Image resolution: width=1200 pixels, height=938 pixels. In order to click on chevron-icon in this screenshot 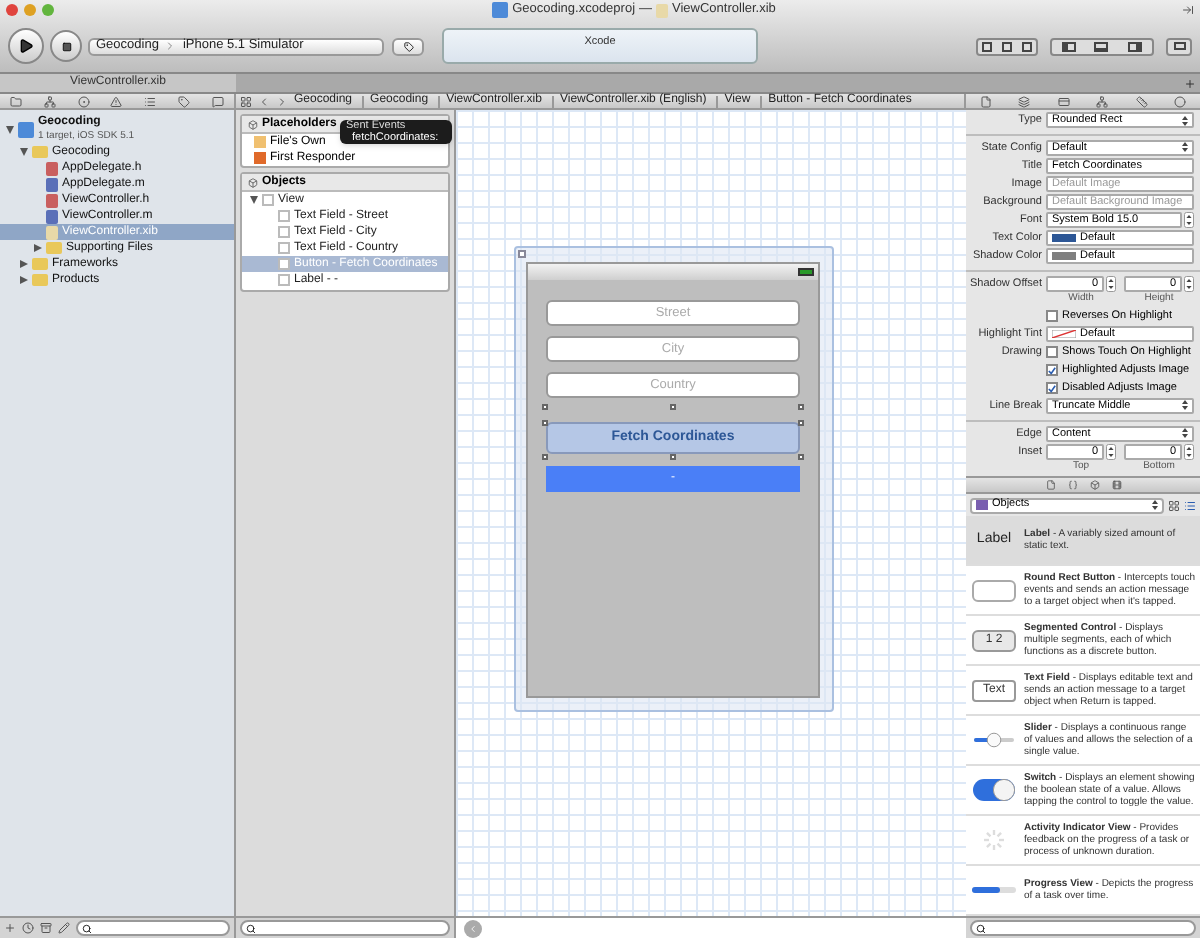, I will do `click(170, 46)`.